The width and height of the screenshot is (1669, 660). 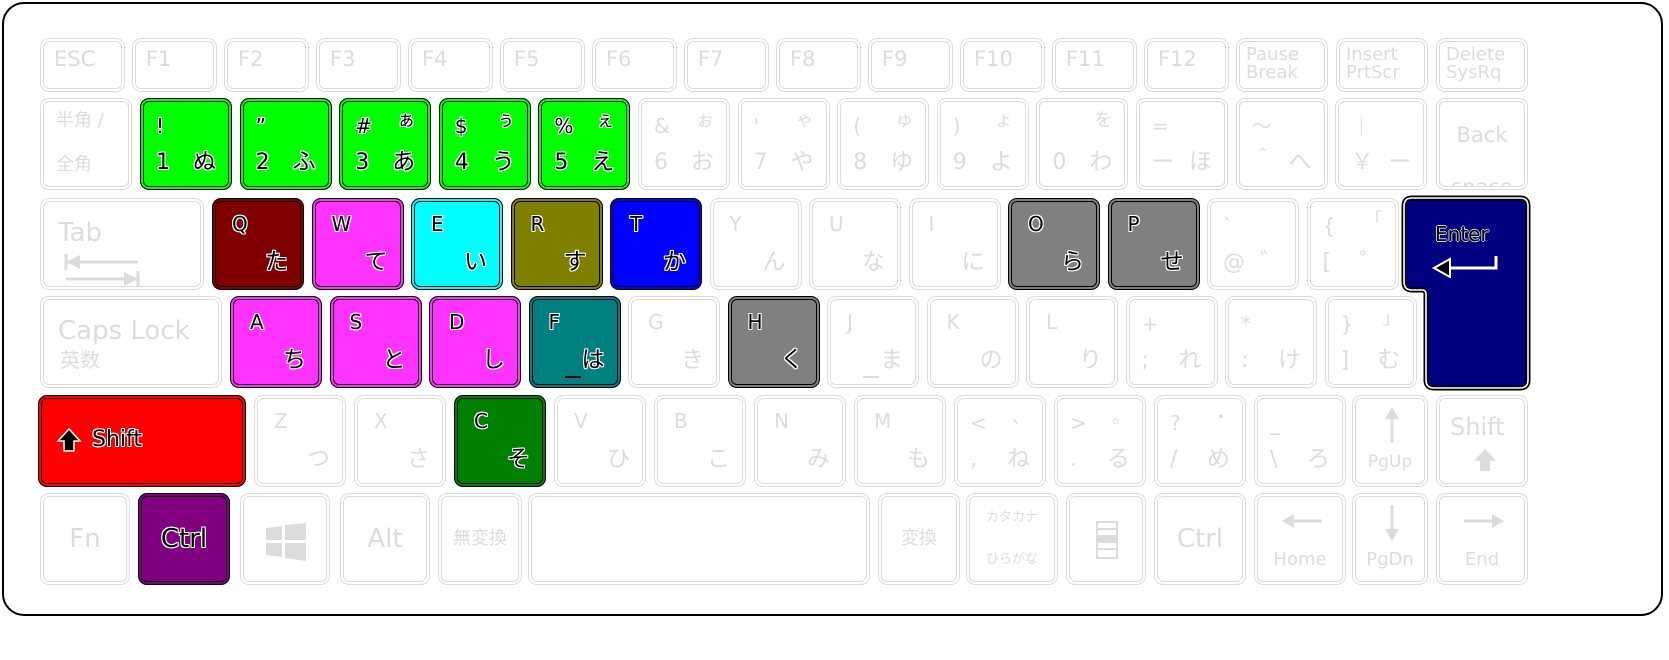 I want to click on key-win, so click(x=285, y=539).